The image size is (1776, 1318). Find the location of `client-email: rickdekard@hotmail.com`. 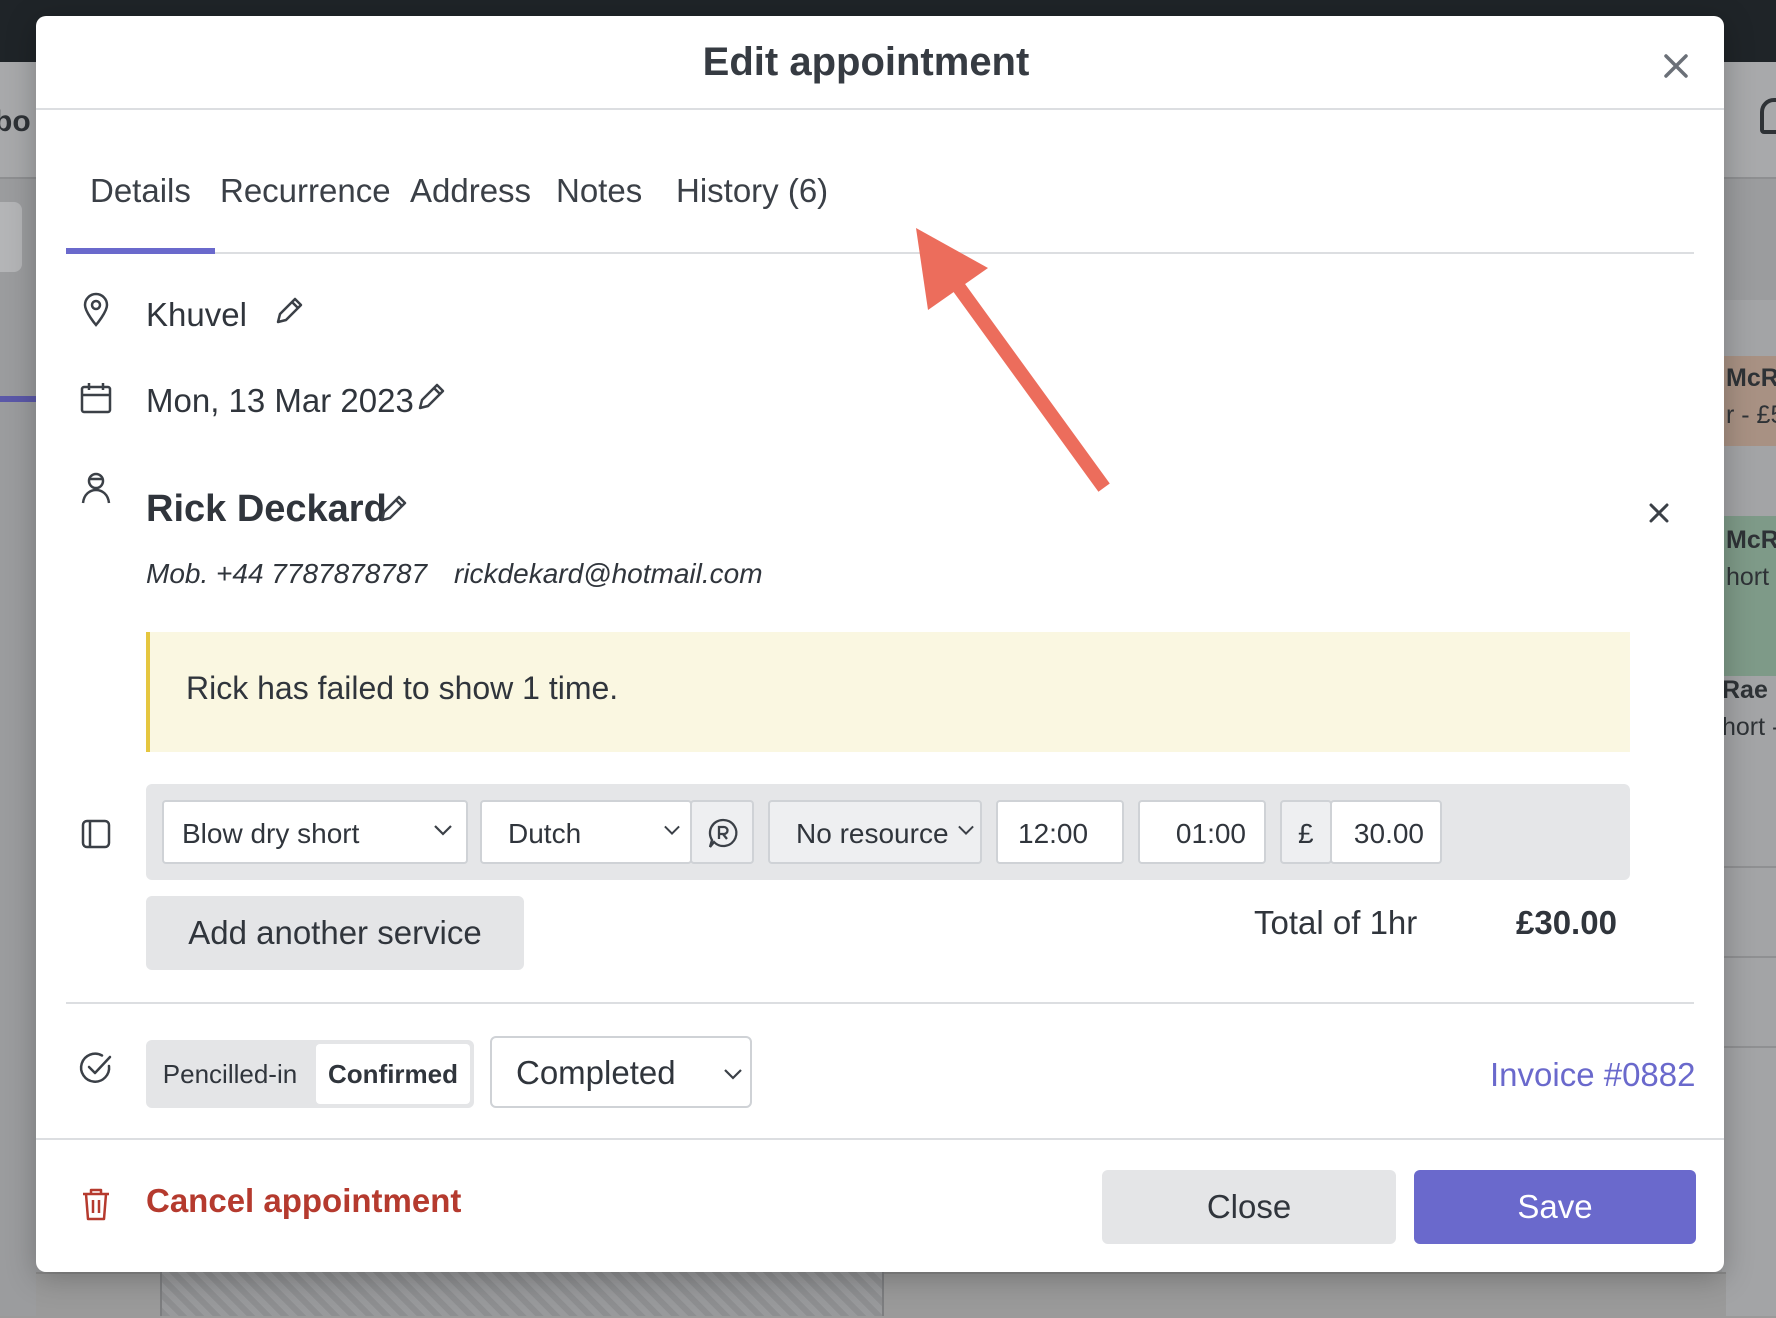

client-email: rickdekard@hotmail.com is located at coordinates (608, 574).